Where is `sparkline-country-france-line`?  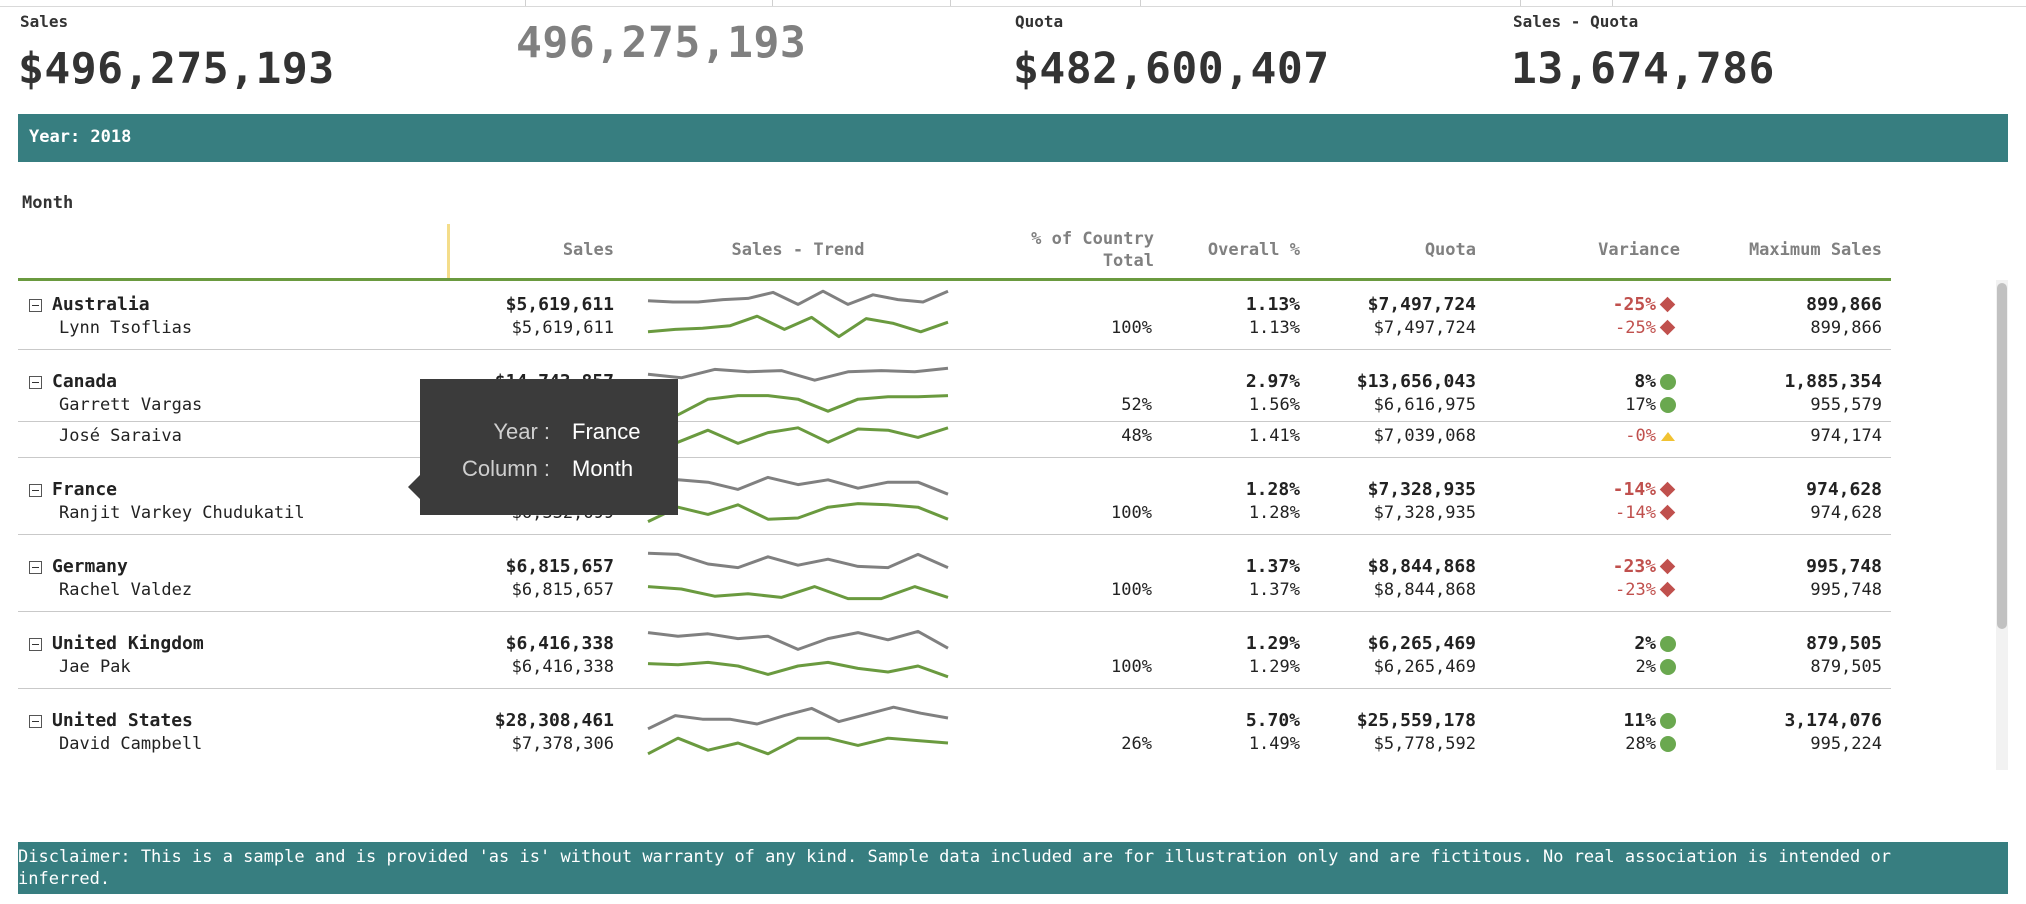 sparkline-country-france-line is located at coordinates (798, 485).